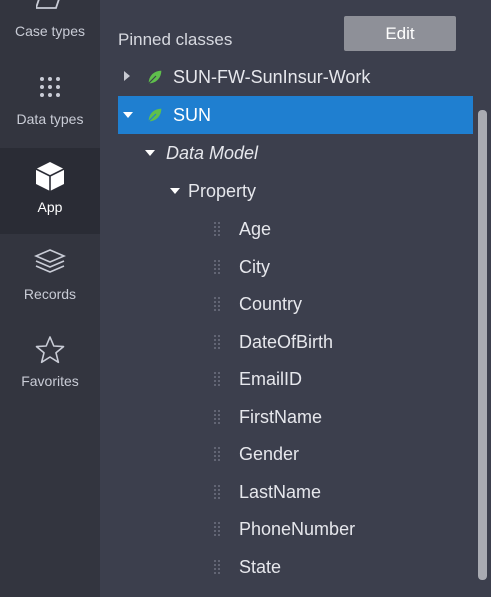 The height and width of the screenshot is (597, 491). Describe the element at coordinates (50, 88) in the screenshot. I see `data-types-icon` at that location.